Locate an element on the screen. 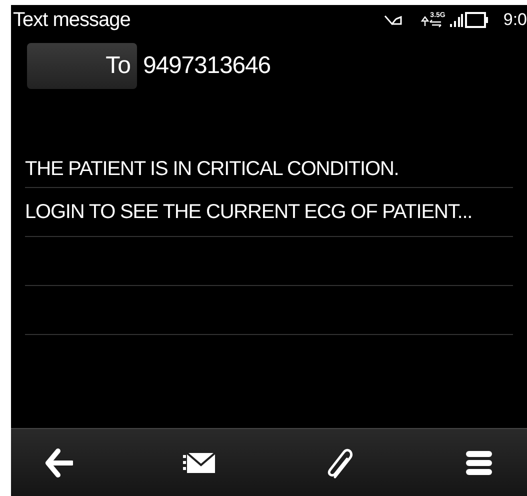 Image resolution: width=527 pixels, height=496 pixels. to-button: To is located at coordinates (82, 66).